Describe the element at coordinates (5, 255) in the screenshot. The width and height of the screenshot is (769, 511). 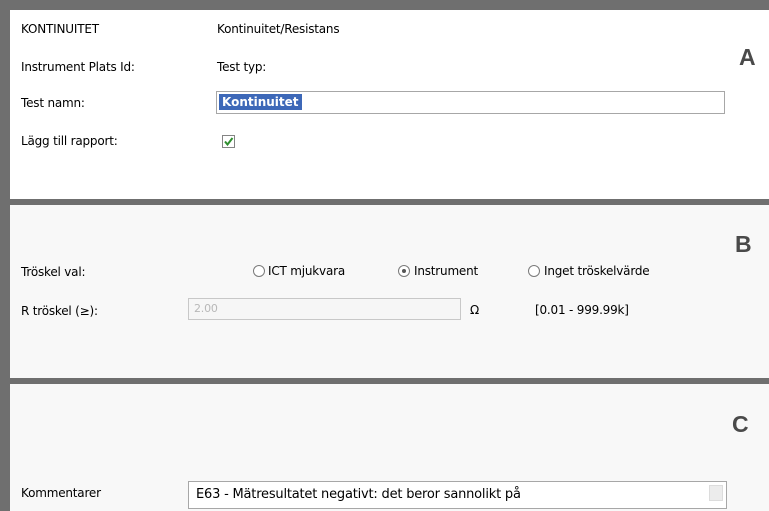
I see `frame-left` at that location.